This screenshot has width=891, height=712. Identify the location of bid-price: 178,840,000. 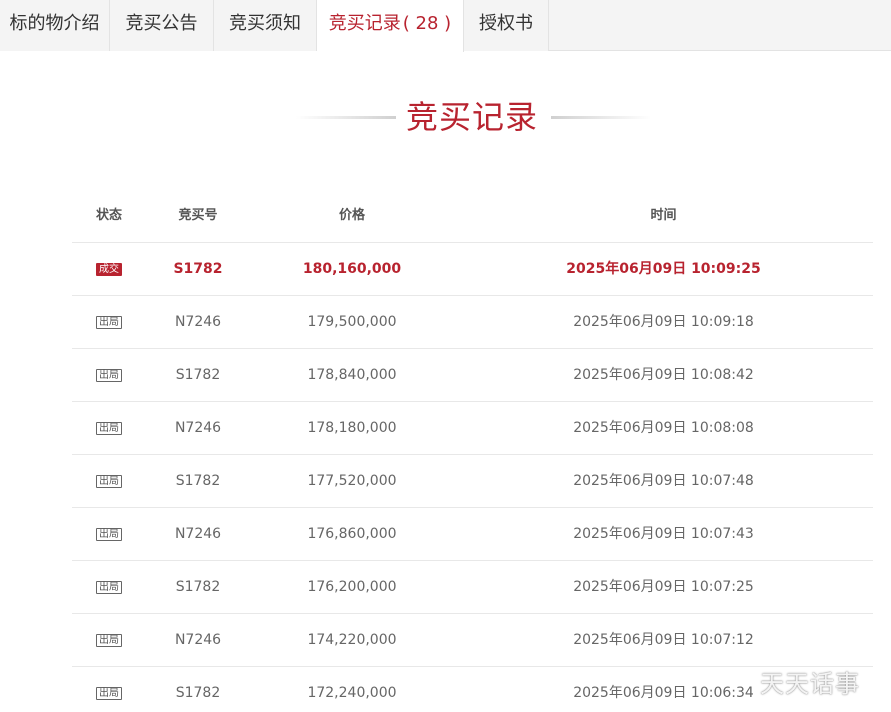
(352, 375).